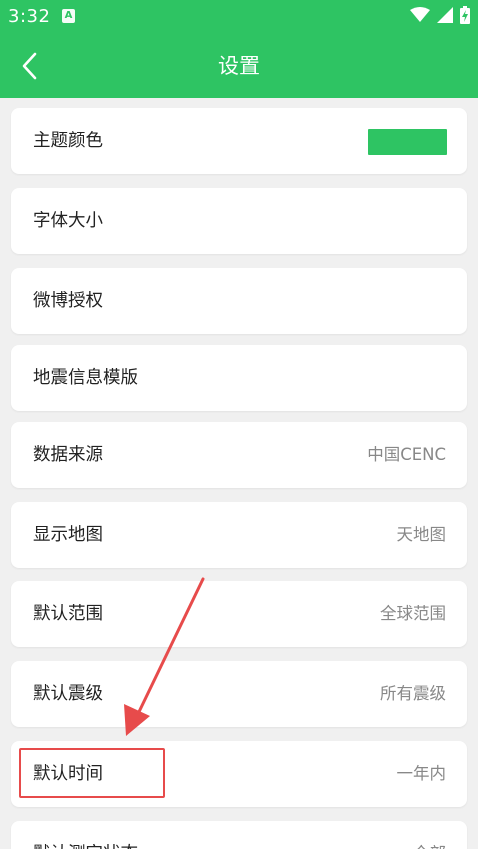 The height and width of the screenshot is (849, 478). What do you see at coordinates (406, 454) in the screenshot?
I see `row-value: 中国CENC` at bounding box center [406, 454].